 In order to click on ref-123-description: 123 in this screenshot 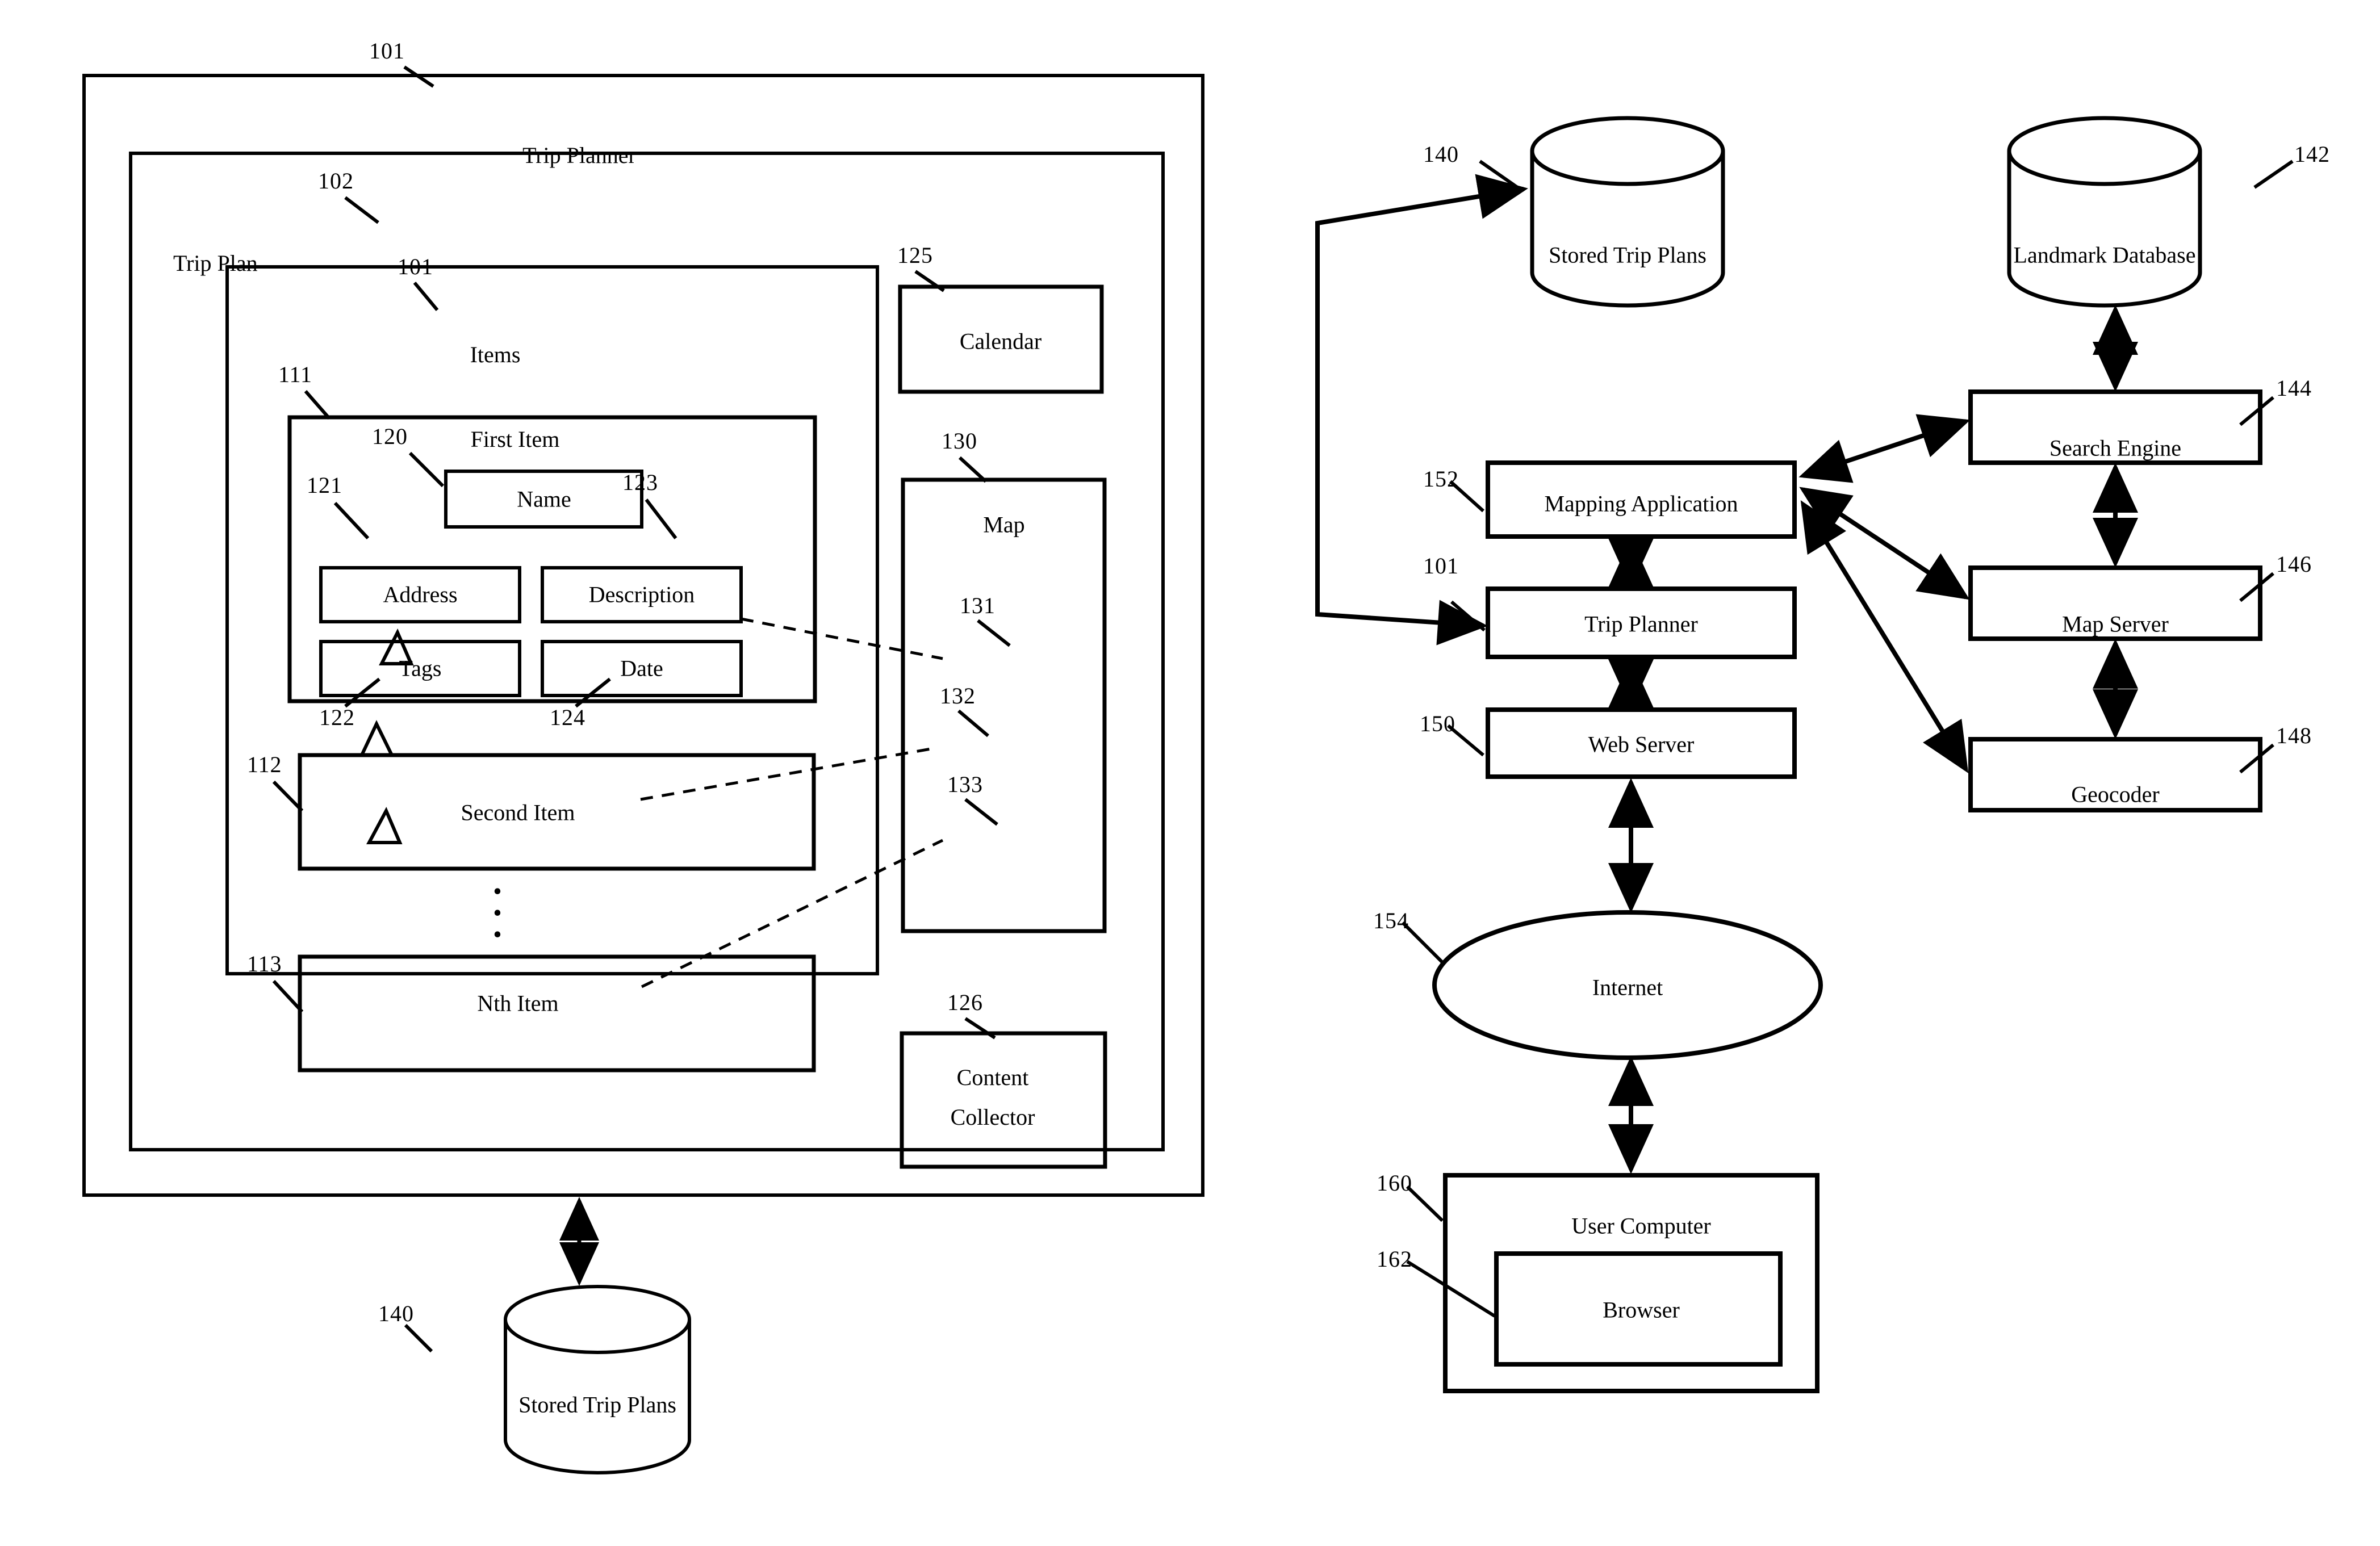, I will do `click(640, 482)`.